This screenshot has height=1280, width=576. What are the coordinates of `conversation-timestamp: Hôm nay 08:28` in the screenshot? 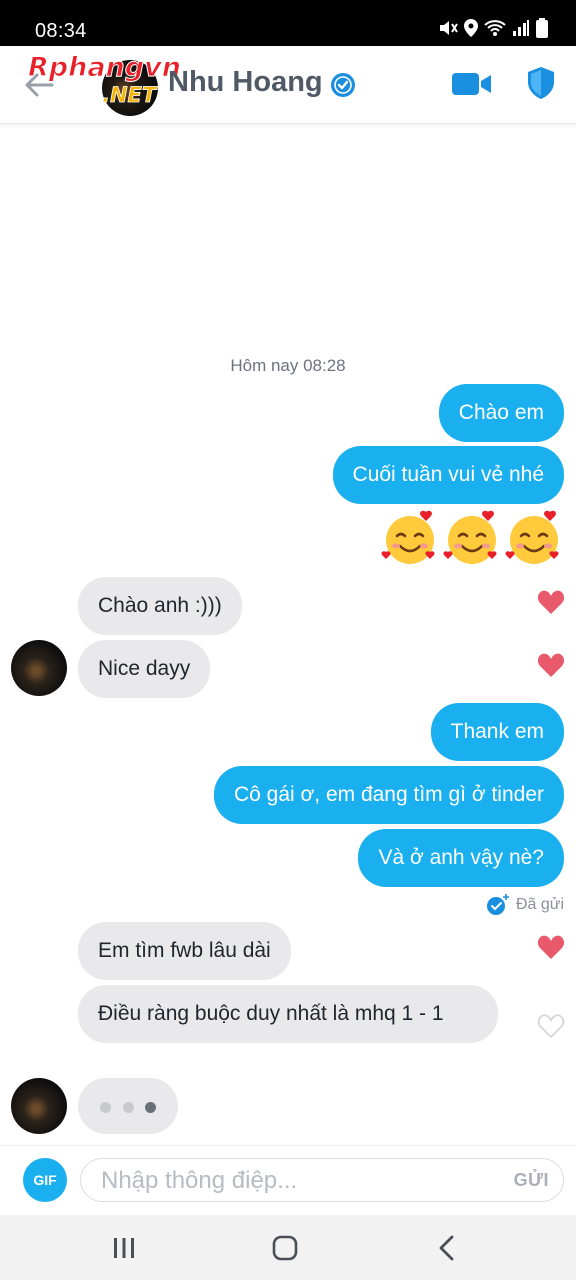 It's located at (288, 365).